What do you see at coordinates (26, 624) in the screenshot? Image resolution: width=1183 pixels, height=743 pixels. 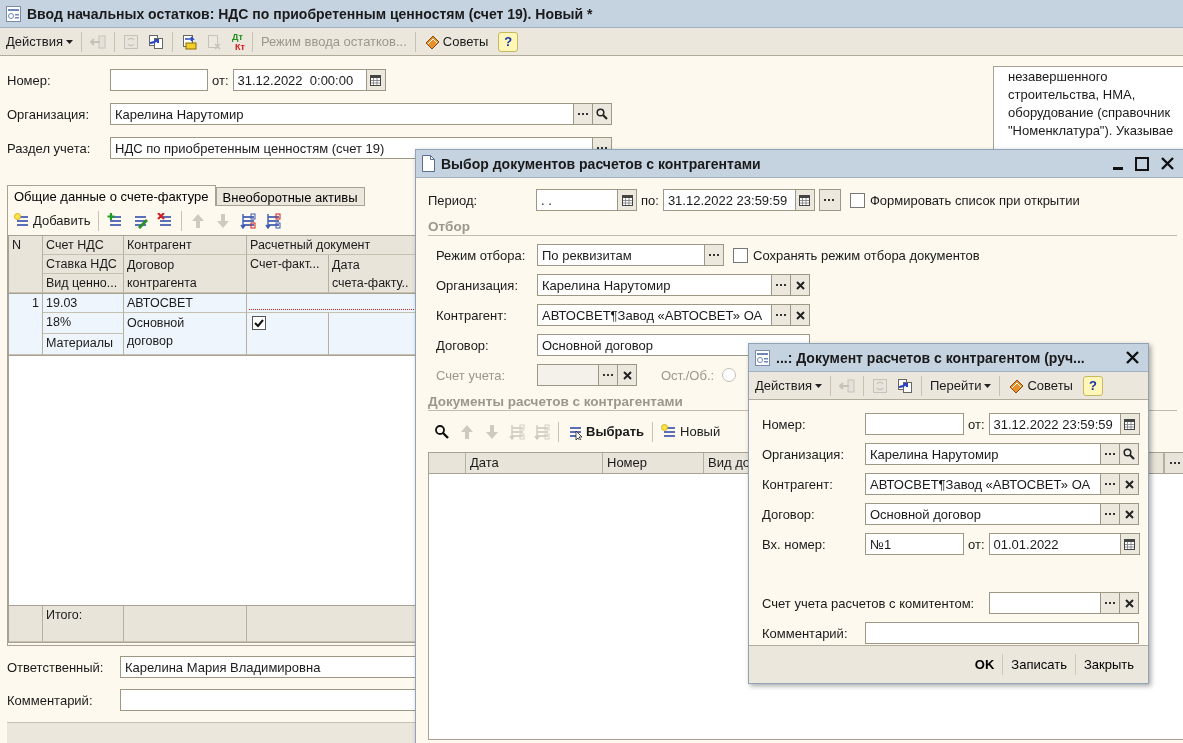 I see `footer-cell` at bounding box center [26, 624].